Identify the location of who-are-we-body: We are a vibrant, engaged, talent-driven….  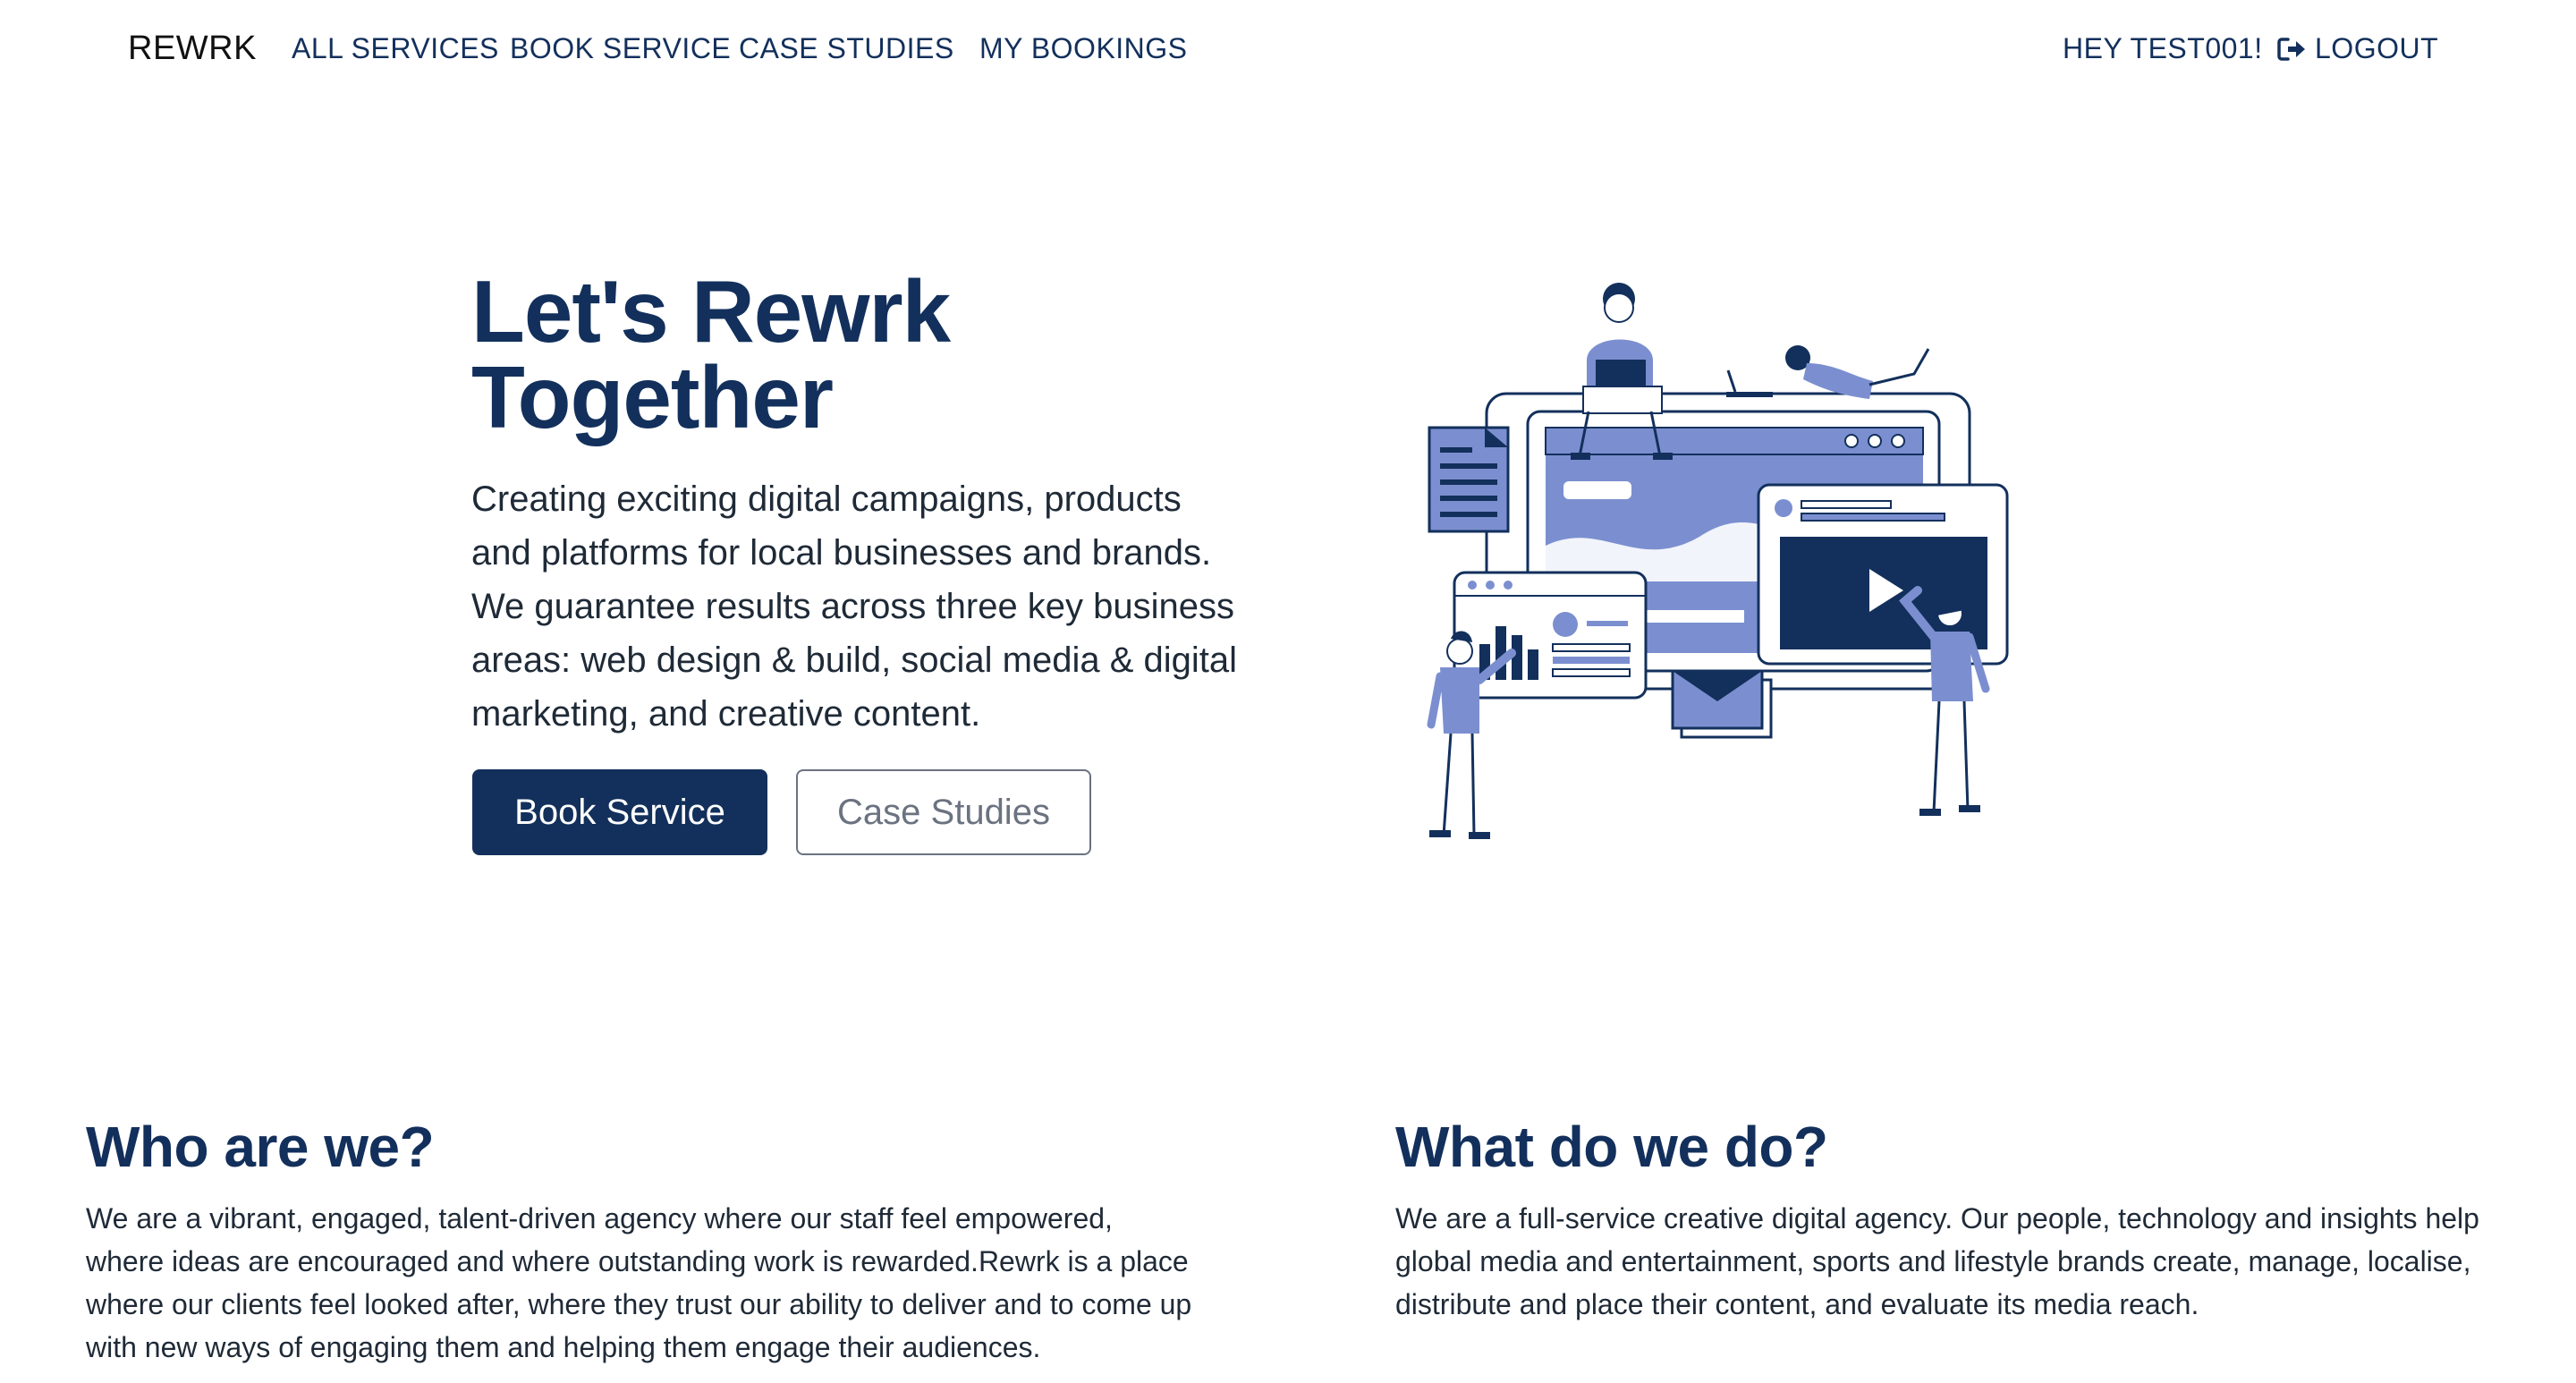
(639, 1282).